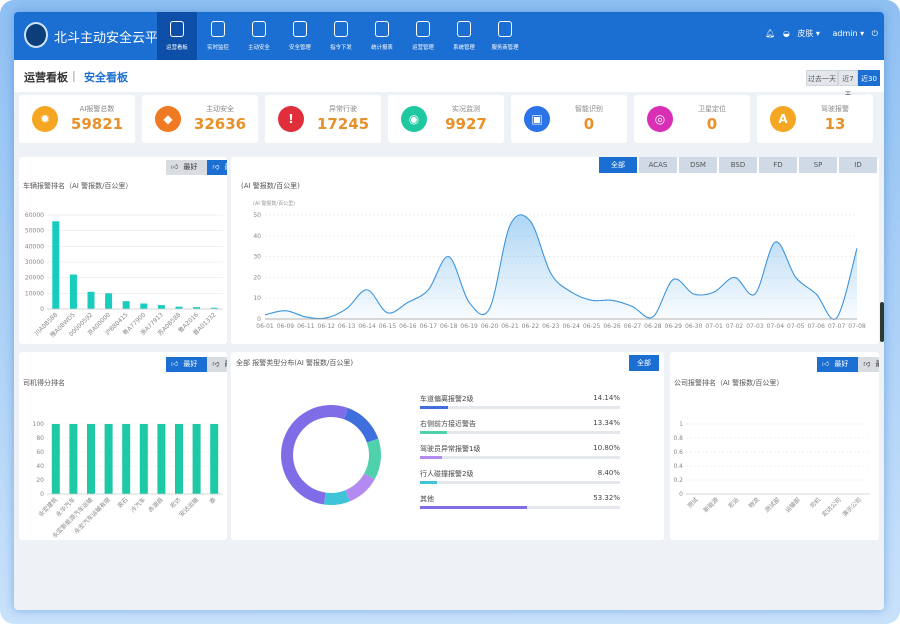 This screenshot has width=900, height=624. What do you see at coordinates (464, 36) in the screenshot?
I see `nav-item-7: 系统管理` at bounding box center [464, 36].